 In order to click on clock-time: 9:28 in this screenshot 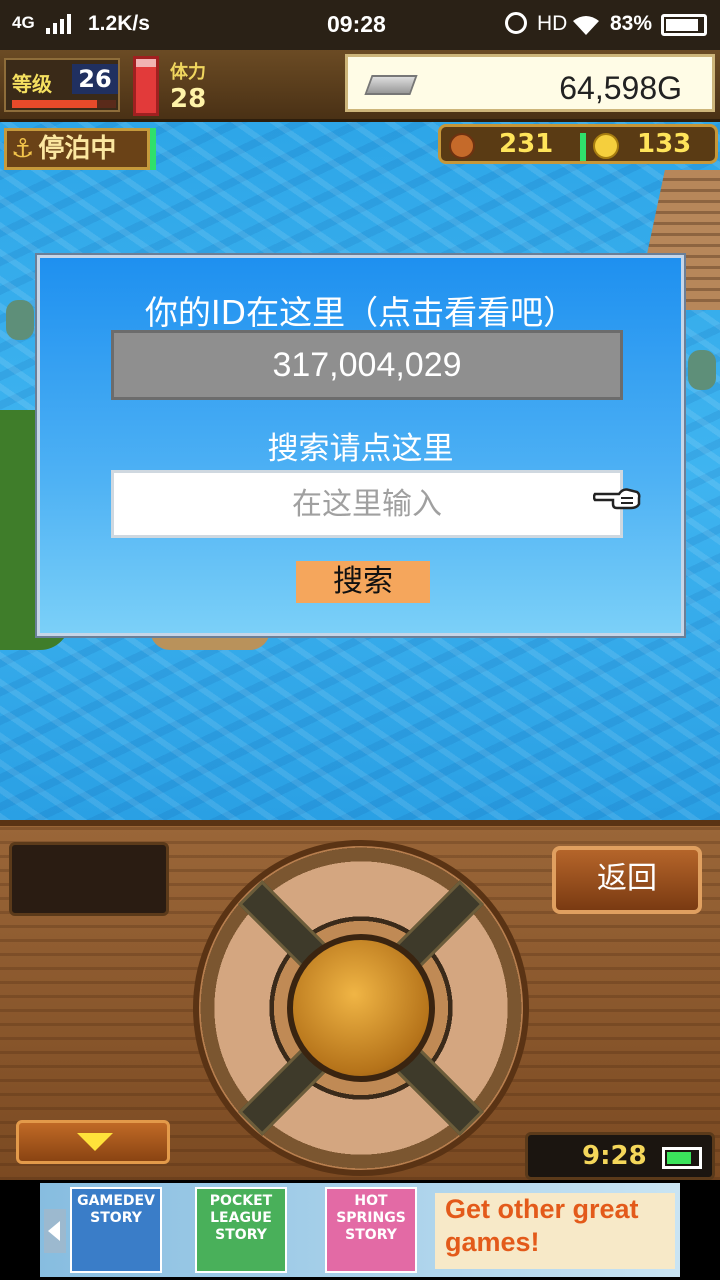, I will do `click(614, 1156)`.